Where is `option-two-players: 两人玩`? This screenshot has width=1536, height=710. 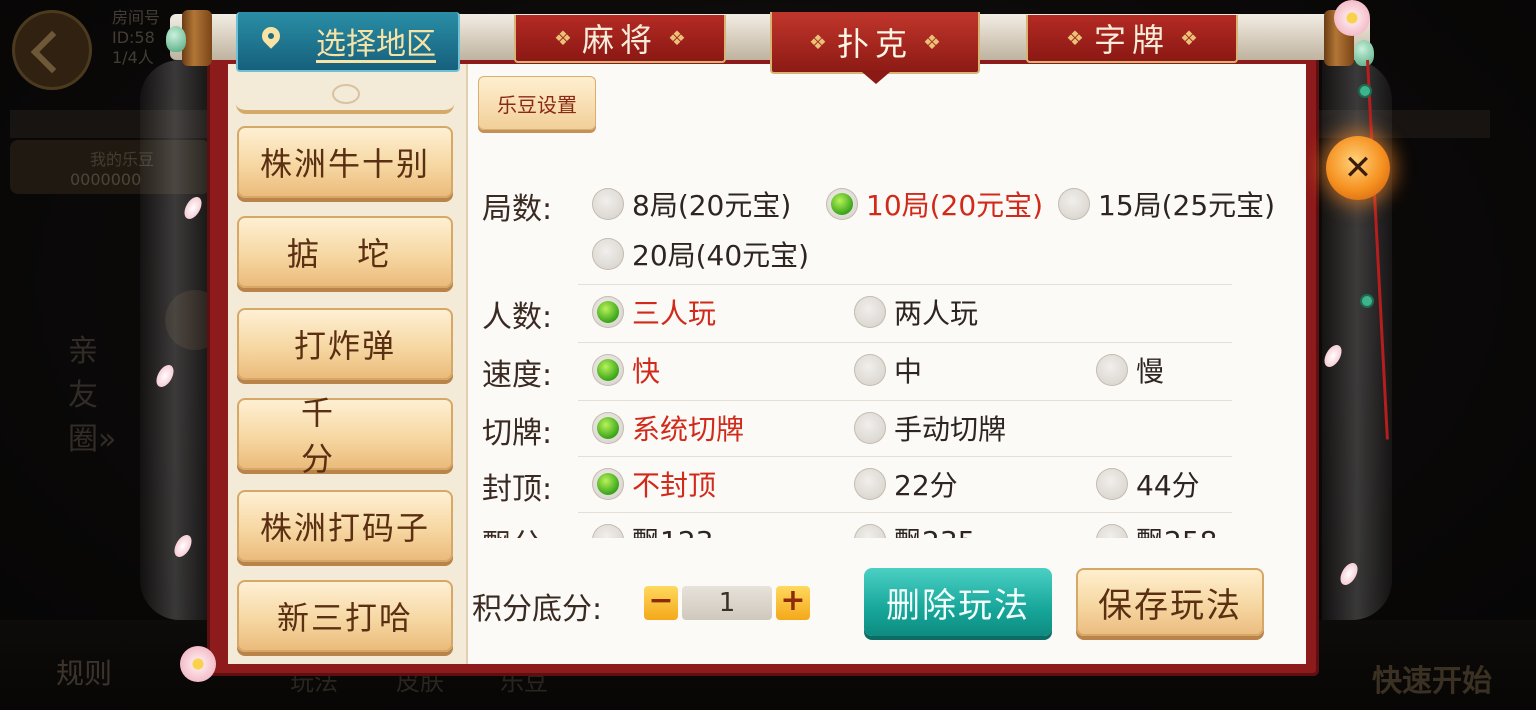 option-two-players: 两人玩 is located at coordinates (916, 312).